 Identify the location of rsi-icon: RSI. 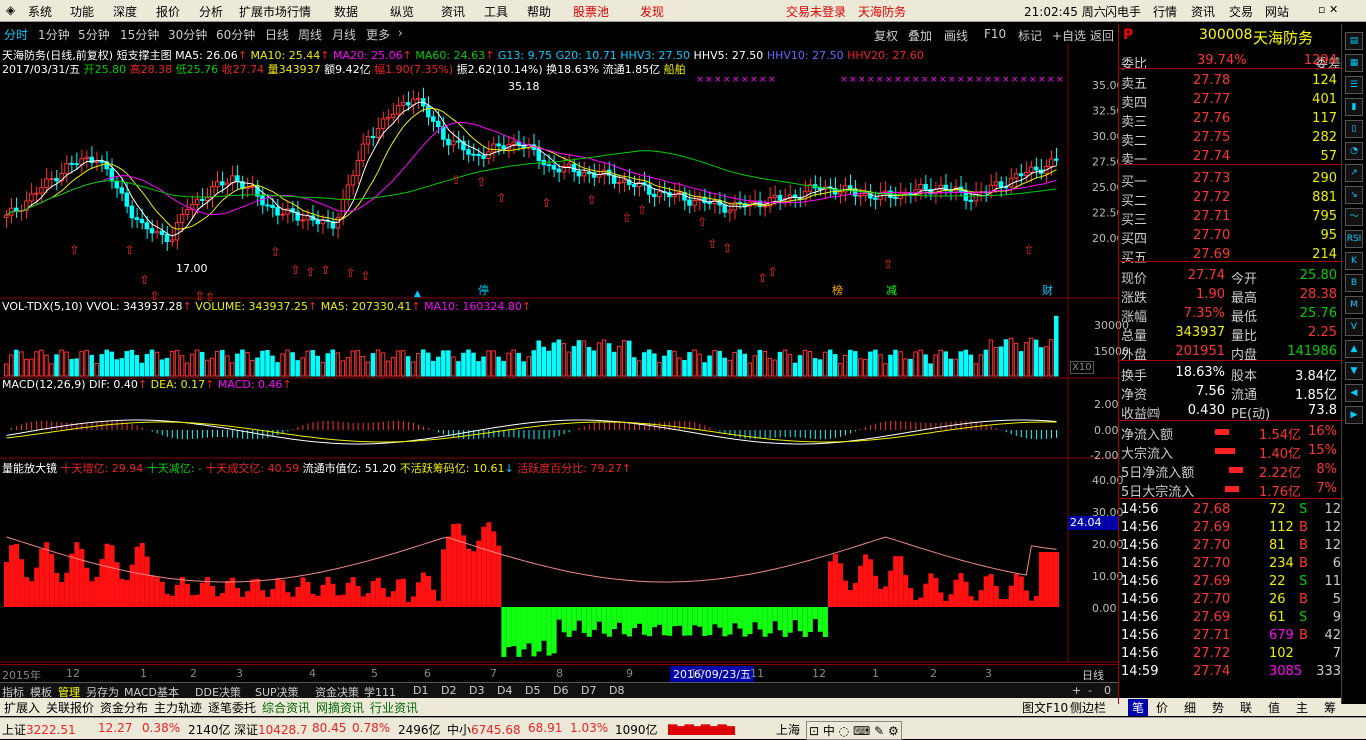
(1354, 239).